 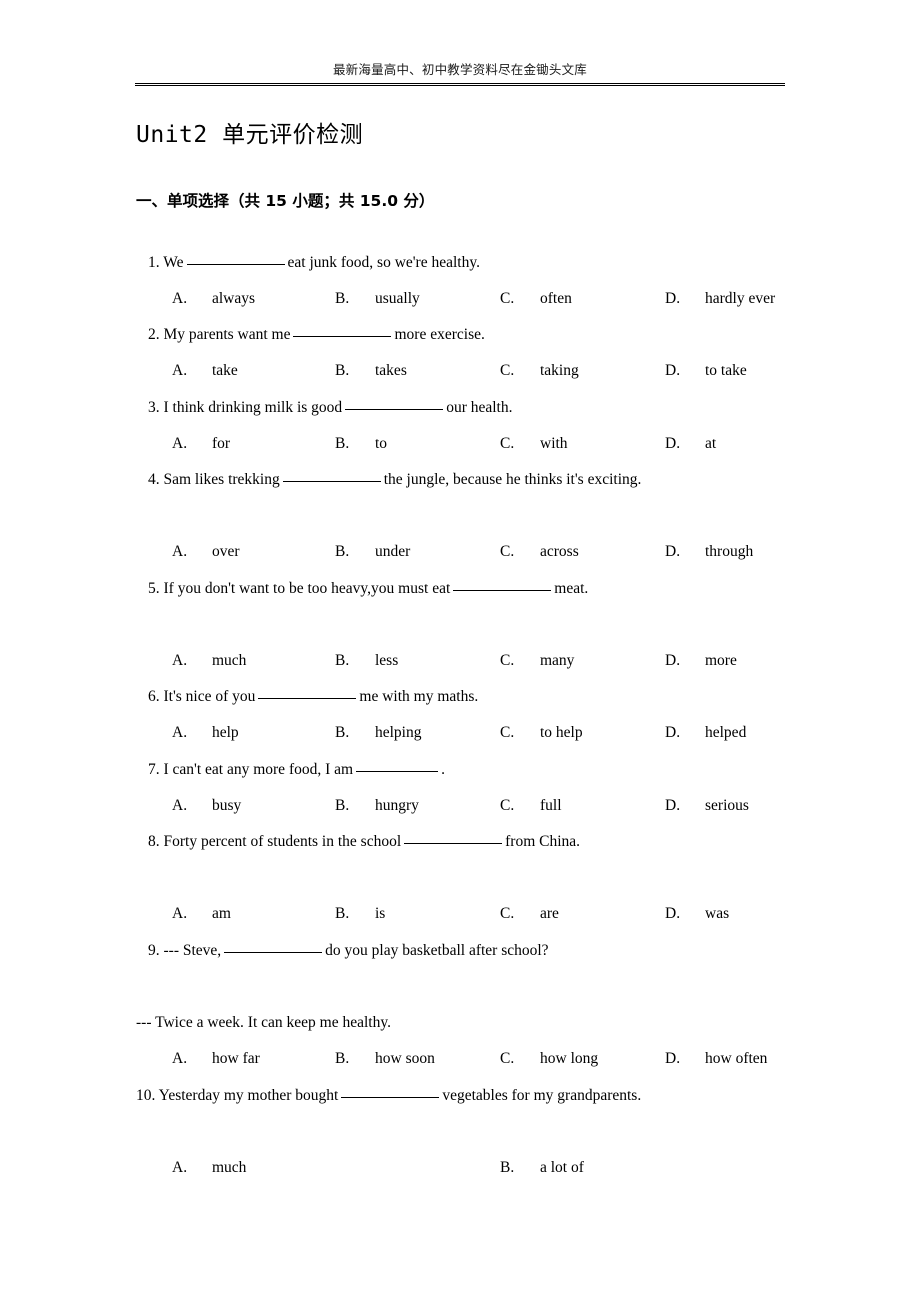 I want to click on option-8-b-text: is, so click(x=380, y=913).